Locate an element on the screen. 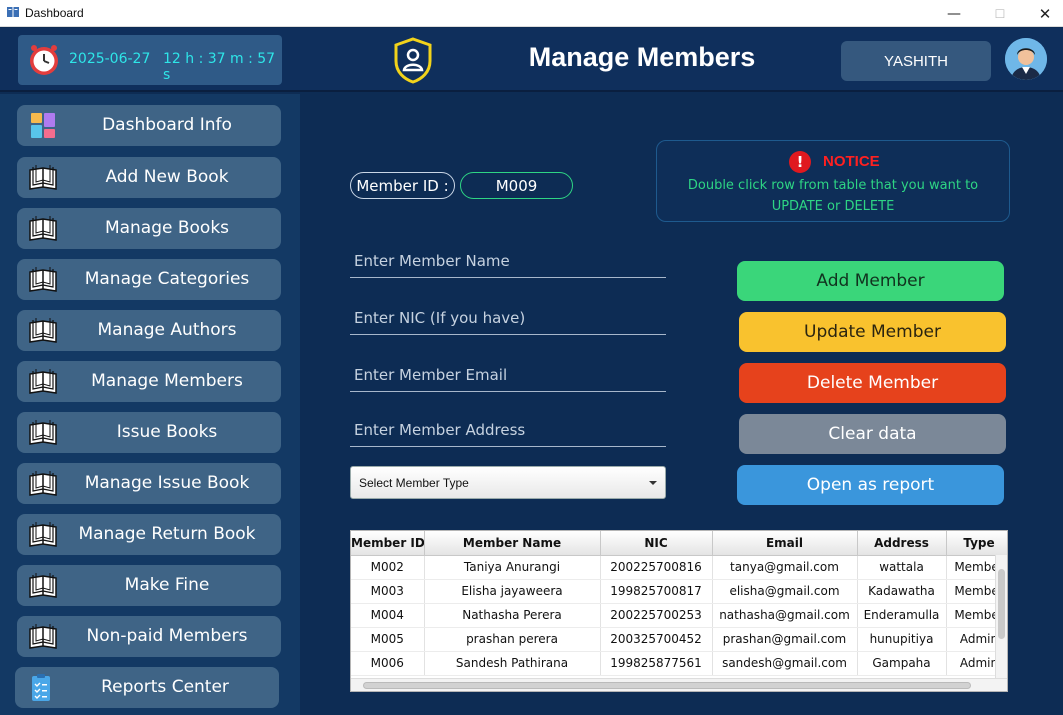 The image size is (1063, 715). column-header: Member Name is located at coordinates (512, 543).